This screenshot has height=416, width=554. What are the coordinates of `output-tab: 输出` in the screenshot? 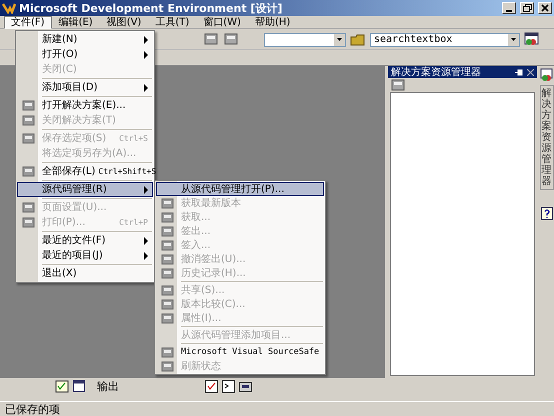 It's located at (108, 386).